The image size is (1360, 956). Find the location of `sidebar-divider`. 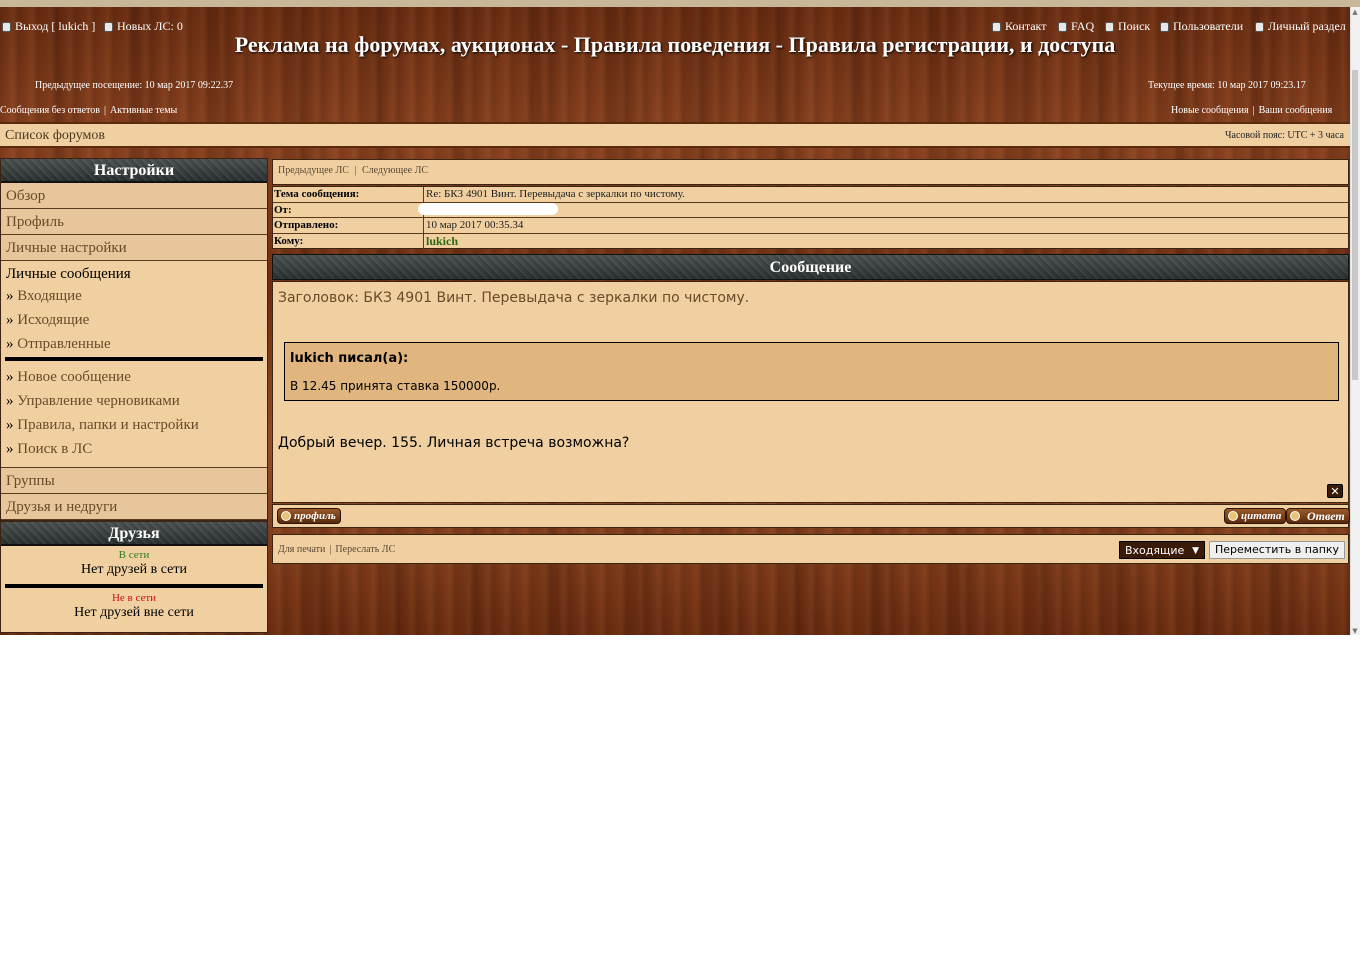

sidebar-divider is located at coordinates (134, 359).